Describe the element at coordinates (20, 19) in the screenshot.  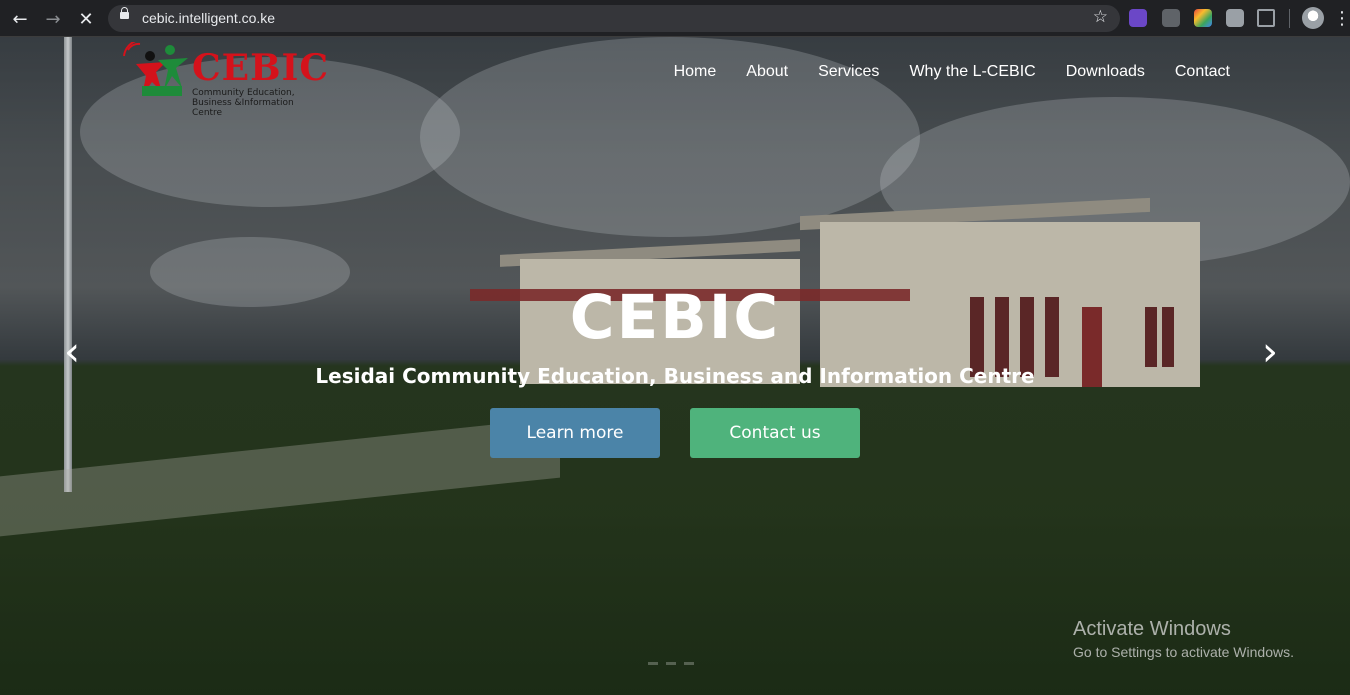
I see `back-icon: ←` at that location.